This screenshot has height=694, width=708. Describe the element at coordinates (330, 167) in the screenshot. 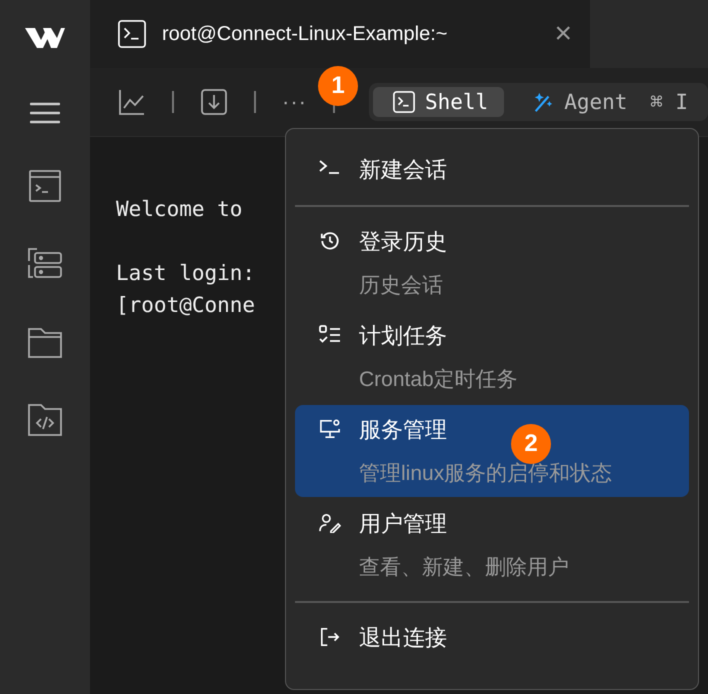

I see `prompt-icon` at that location.